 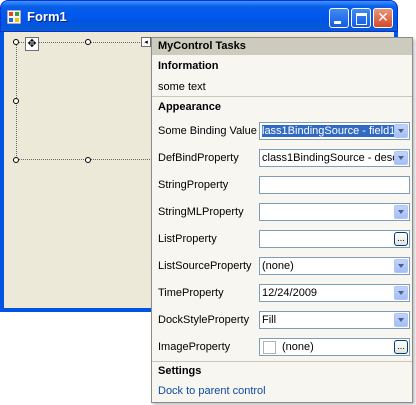 I want to click on information-text: some text, so click(x=182, y=87).